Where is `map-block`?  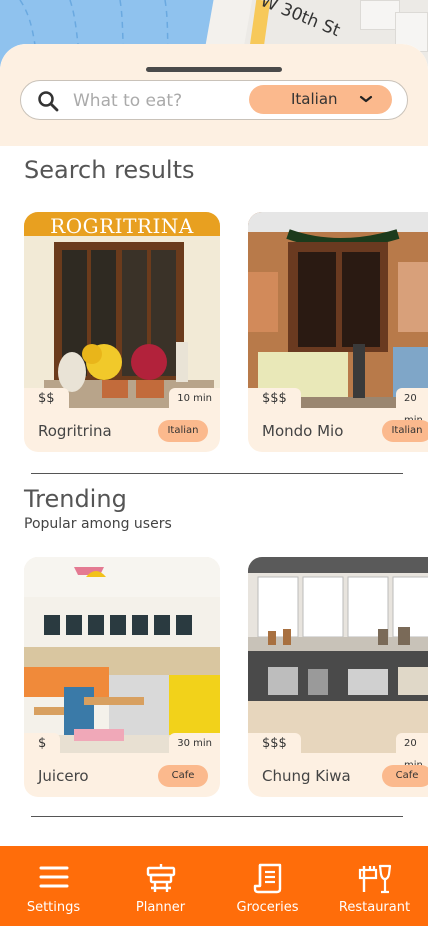
map-block is located at coordinates (380, 15).